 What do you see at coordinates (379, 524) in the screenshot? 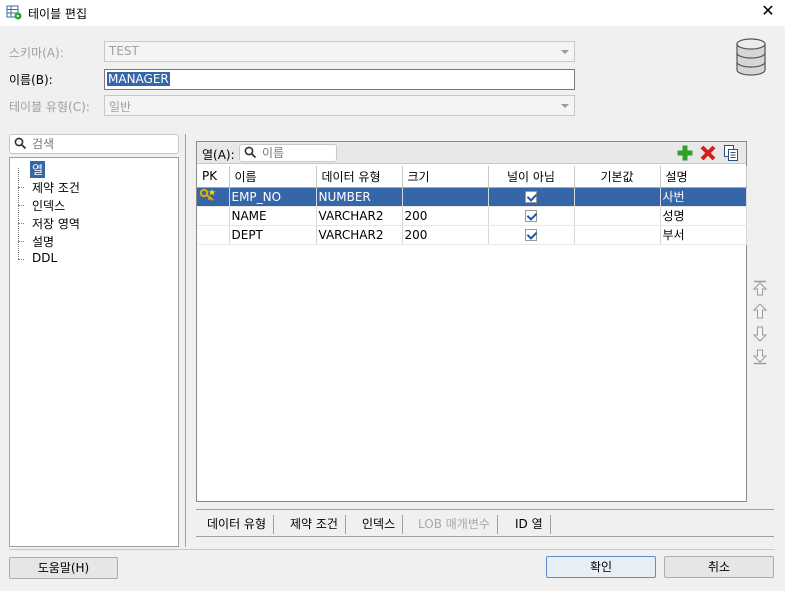
I see `tab-indexes: 인덱스` at bounding box center [379, 524].